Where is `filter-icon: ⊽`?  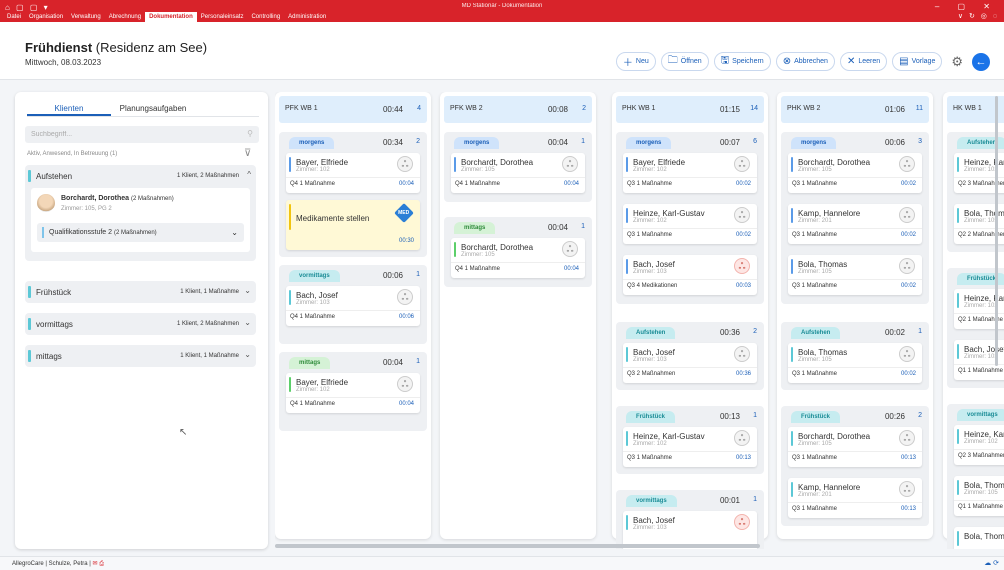
filter-icon: ⊽ is located at coordinates (247, 153).